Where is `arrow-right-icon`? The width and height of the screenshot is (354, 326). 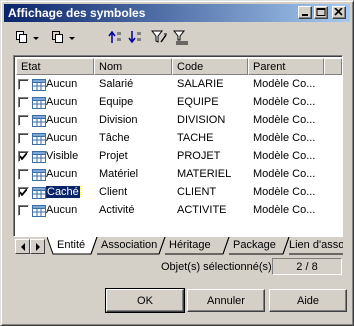
arrow-right-icon is located at coordinates (38, 247).